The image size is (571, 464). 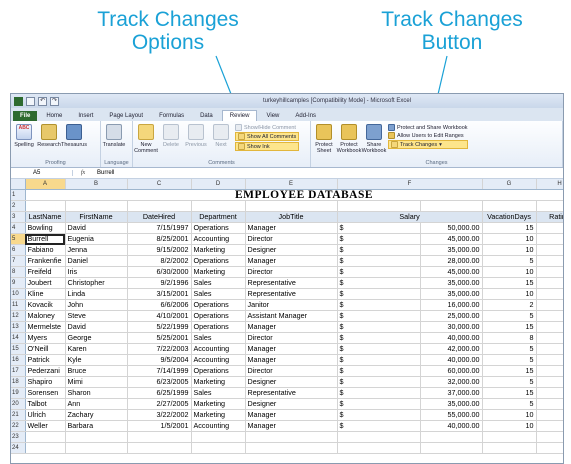 What do you see at coordinates (96, 338) in the screenshot?
I see `cell: George` at bounding box center [96, 338].